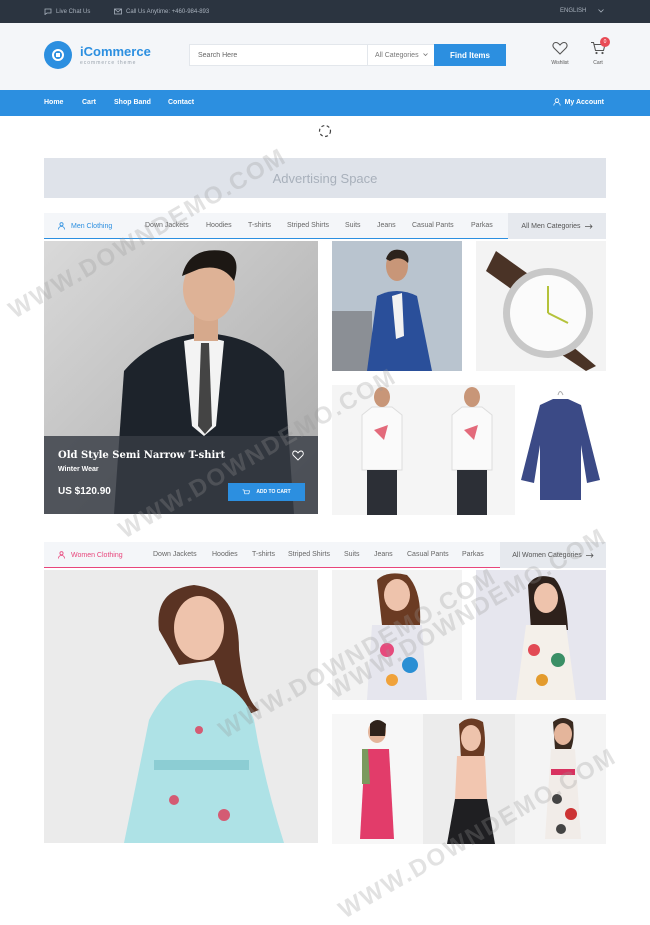 This screenshot has width=650, height=925. Describe the element at coordinates (386, 225) in the screenshot. I see `men-link-jeans: Jeans` at that location.